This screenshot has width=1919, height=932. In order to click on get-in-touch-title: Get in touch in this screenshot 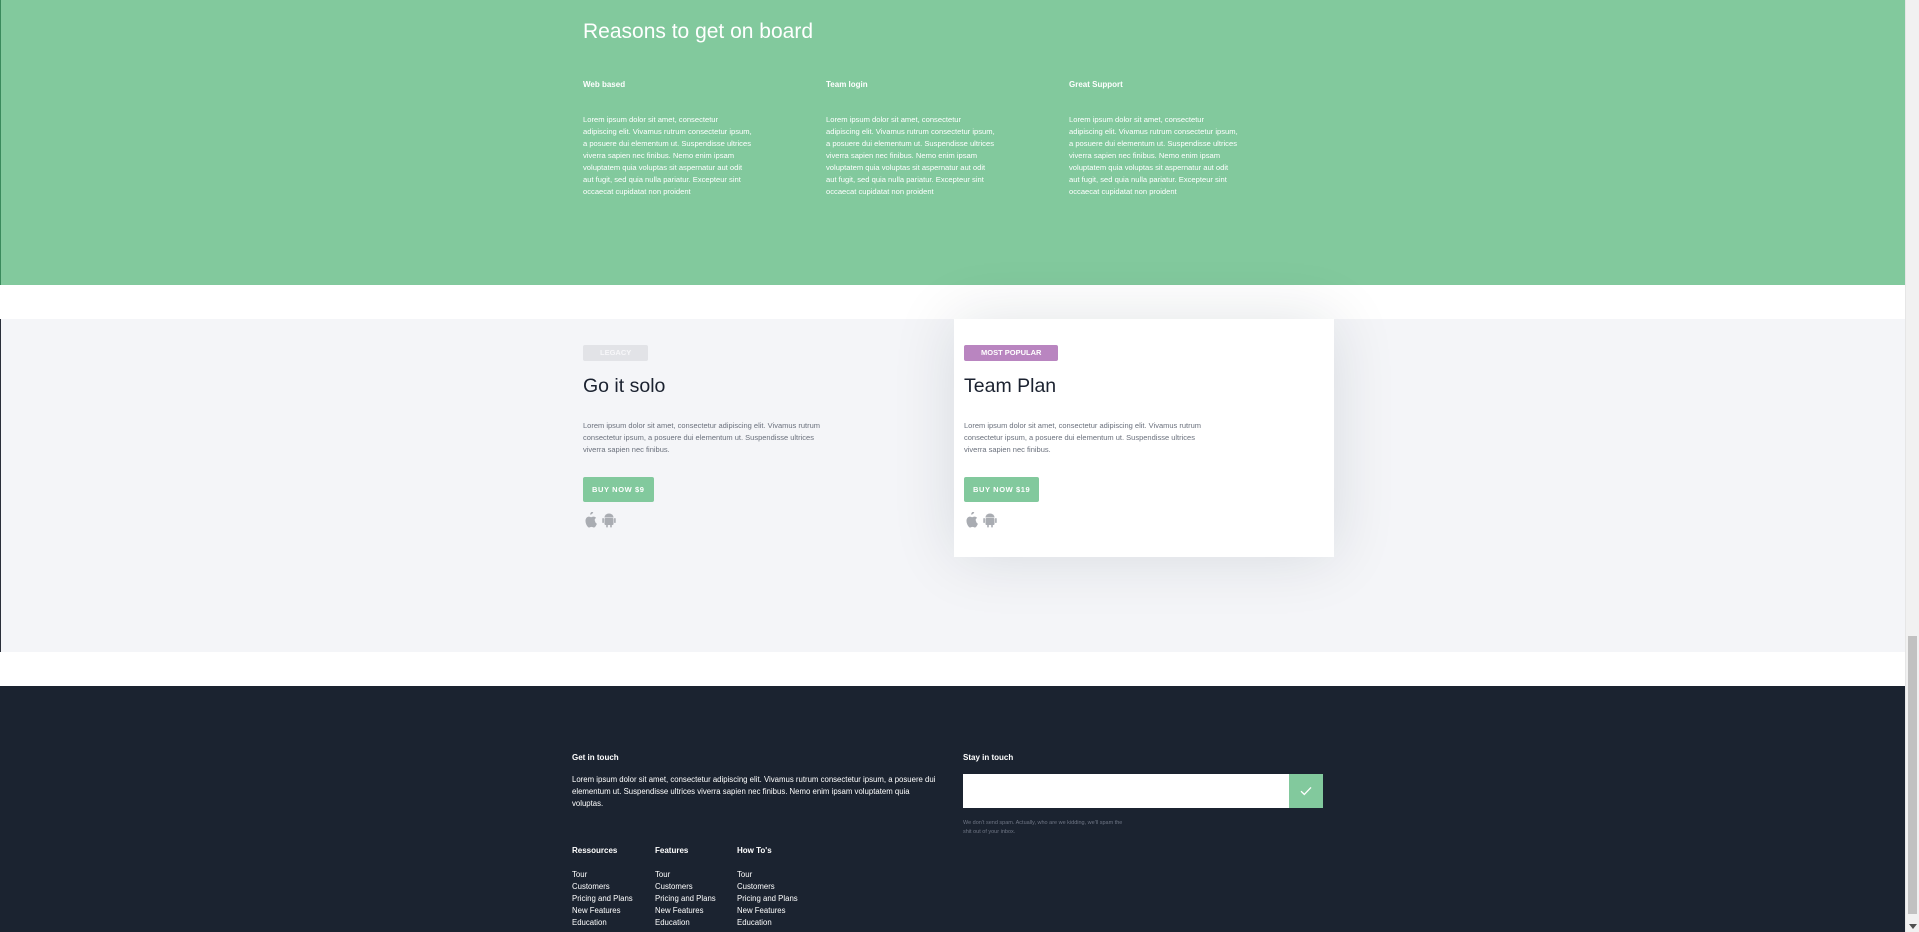, I will do `click(595, 757)`.